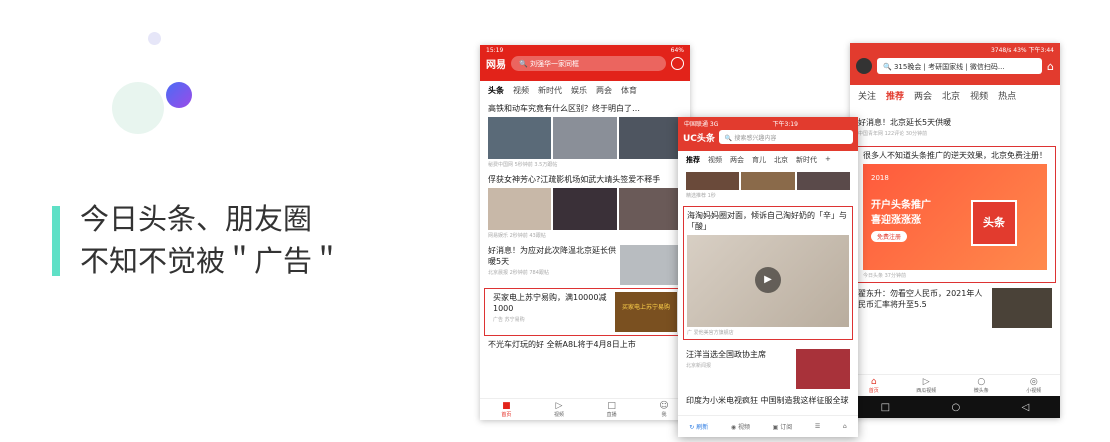 The image size is (1110, 442). I want to click on nav-label: 西瓜视频, so click(926, 391).